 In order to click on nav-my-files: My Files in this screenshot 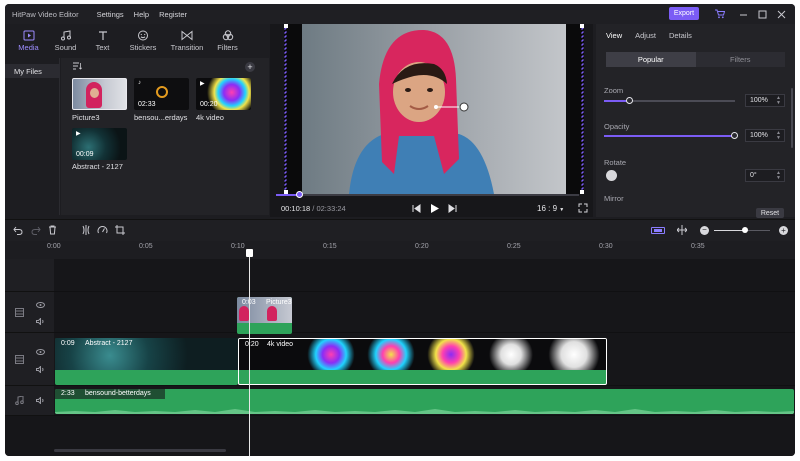, I will do `click(32, 71)`.